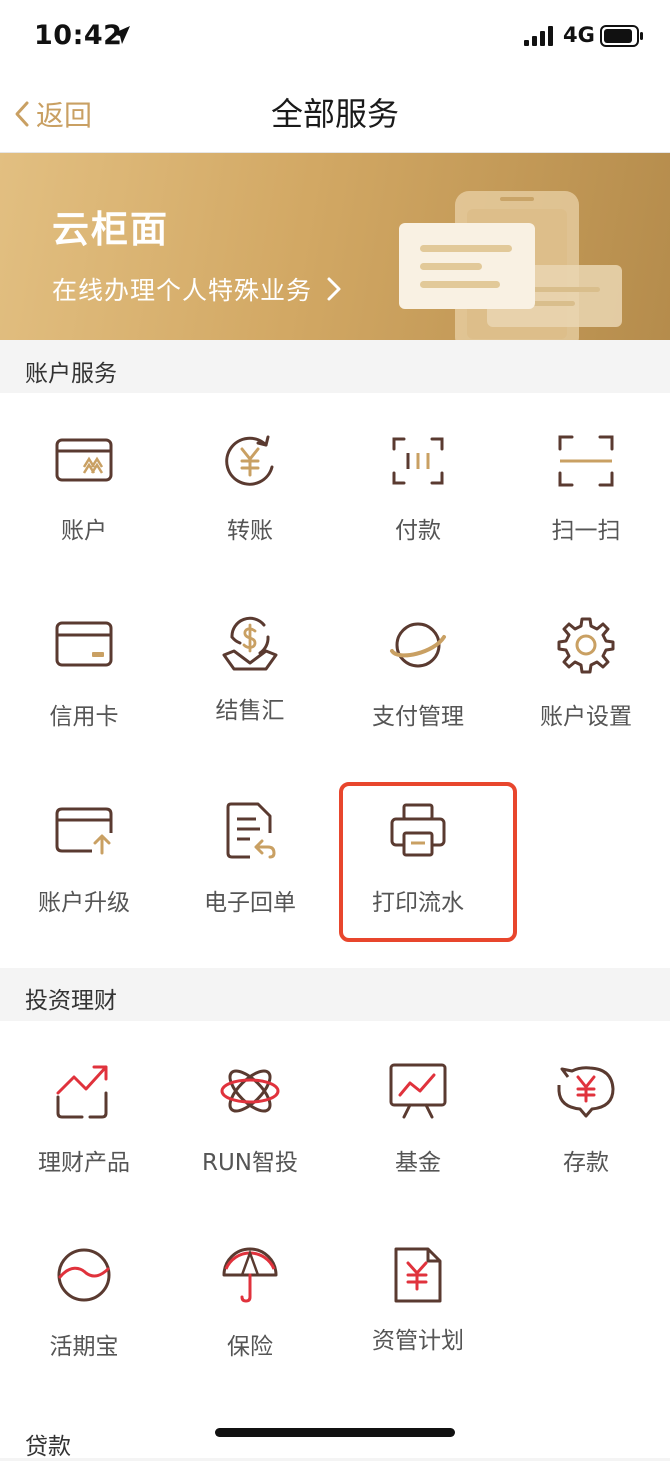 Image resolution: width=670 pixels, height=1461 pixels. I want to click on service-credit-card: 信用卡, so click(84, 672).